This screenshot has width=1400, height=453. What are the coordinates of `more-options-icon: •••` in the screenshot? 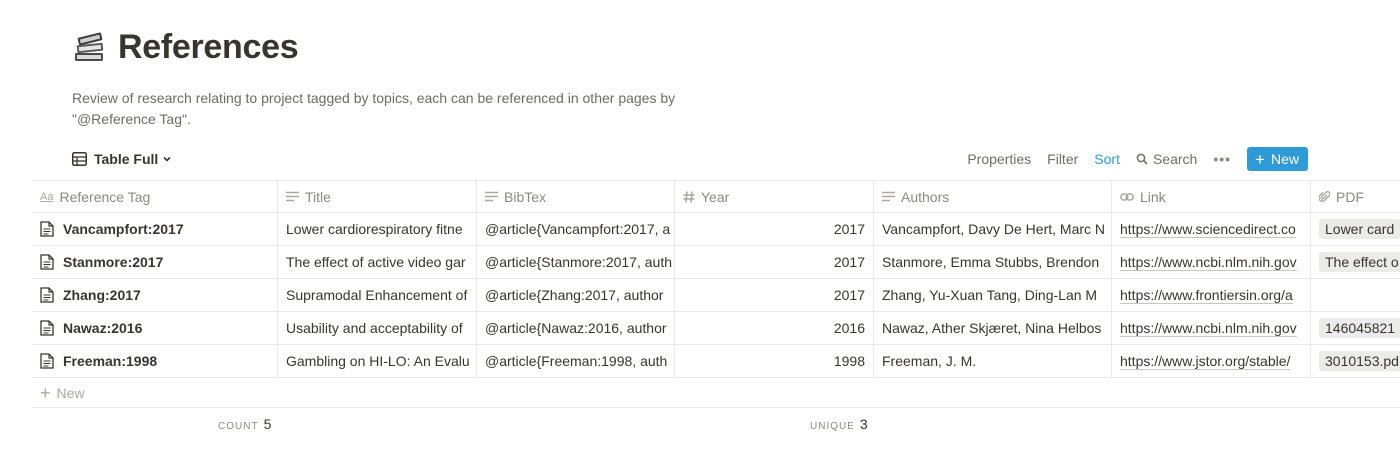 It's located at (1222, 159).